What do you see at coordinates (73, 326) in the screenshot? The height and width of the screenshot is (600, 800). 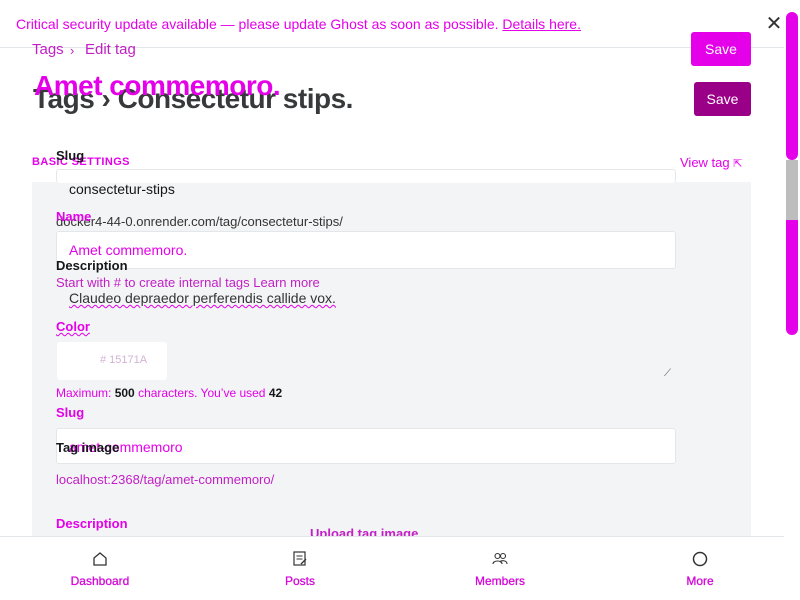 I see `color-label: Color` at bounding box center [73, 326].